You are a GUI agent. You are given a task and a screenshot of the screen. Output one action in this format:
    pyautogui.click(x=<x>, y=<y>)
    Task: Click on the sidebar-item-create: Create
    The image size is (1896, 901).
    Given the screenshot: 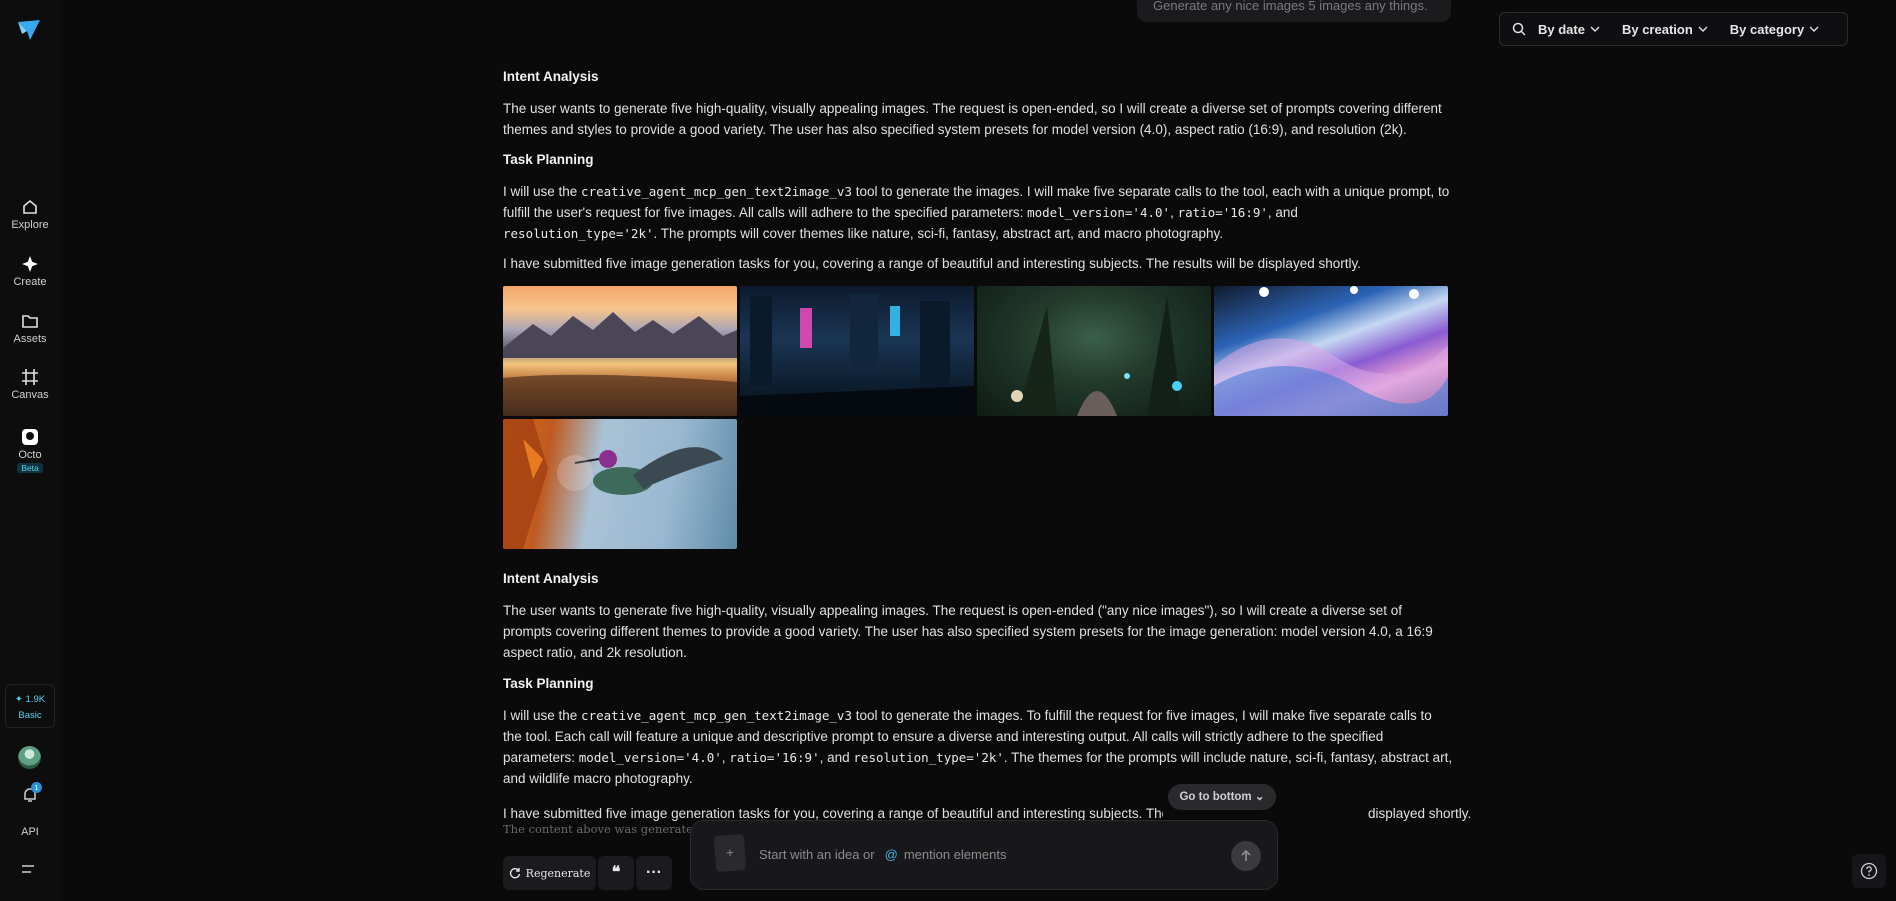 What is the action you would take?
    pyautogui.click(x=30, y=271)
    